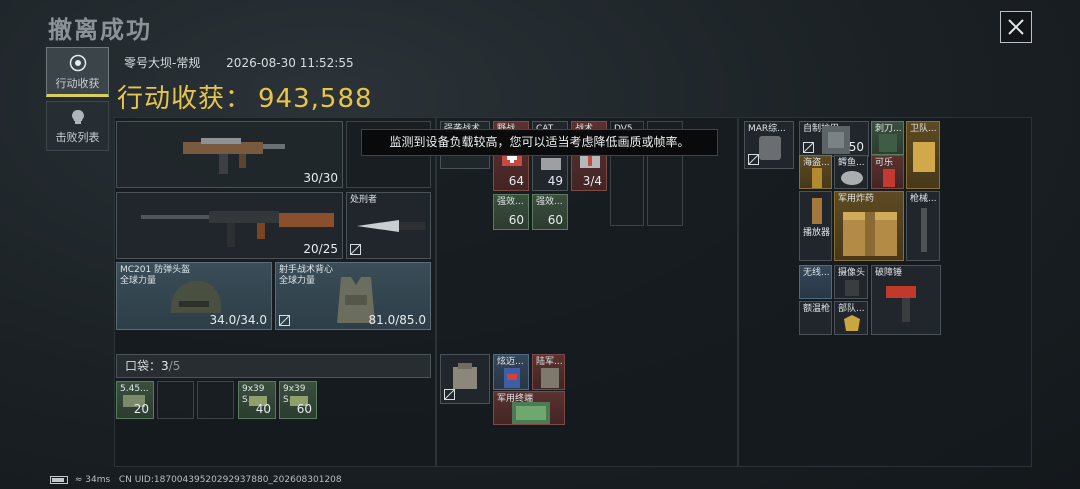  What do you see at coordinates (298, 400) in the screenshot?
I see `pocket-item: 9x39 S... 60` at bounding box center [298, 400].